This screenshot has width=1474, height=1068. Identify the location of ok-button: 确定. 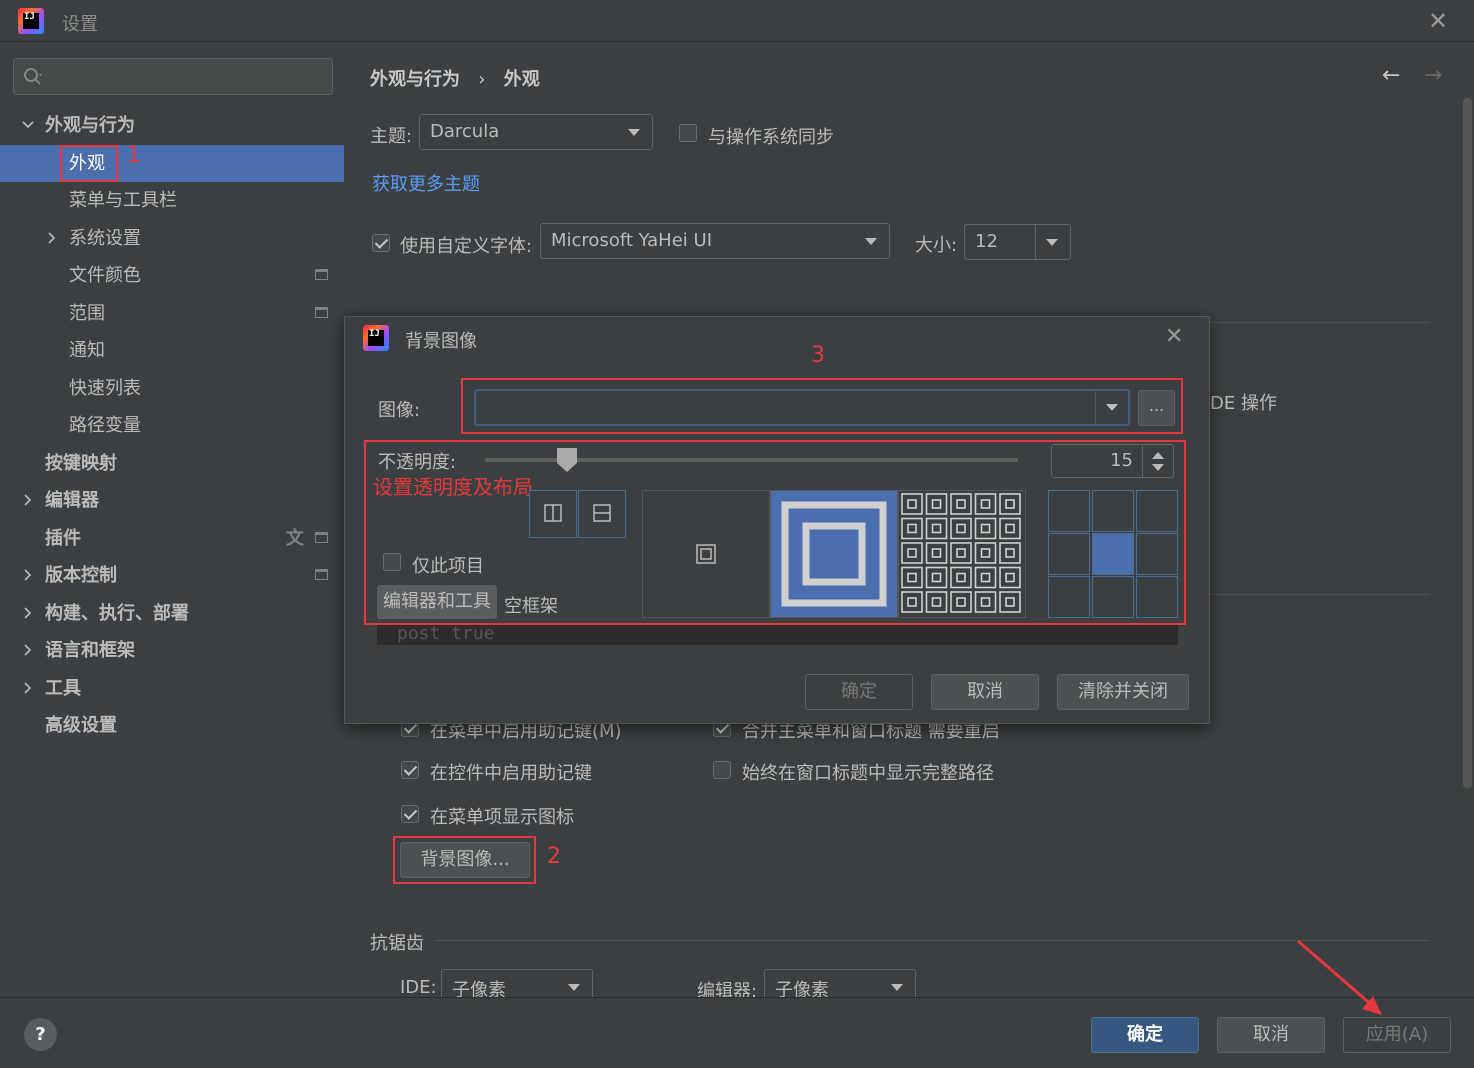
(1145, 1035).